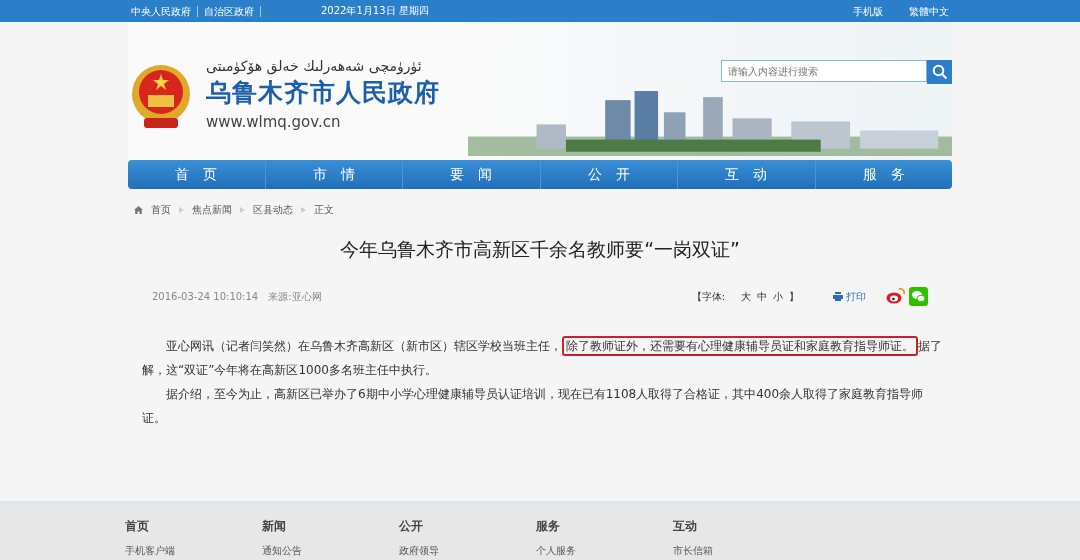 The width and height of the screenshot is (1080, 560). I want to click on article-title: 今年乌鲁木齐市高新区千余名教师要“一岗双证”, so click(540, 249).